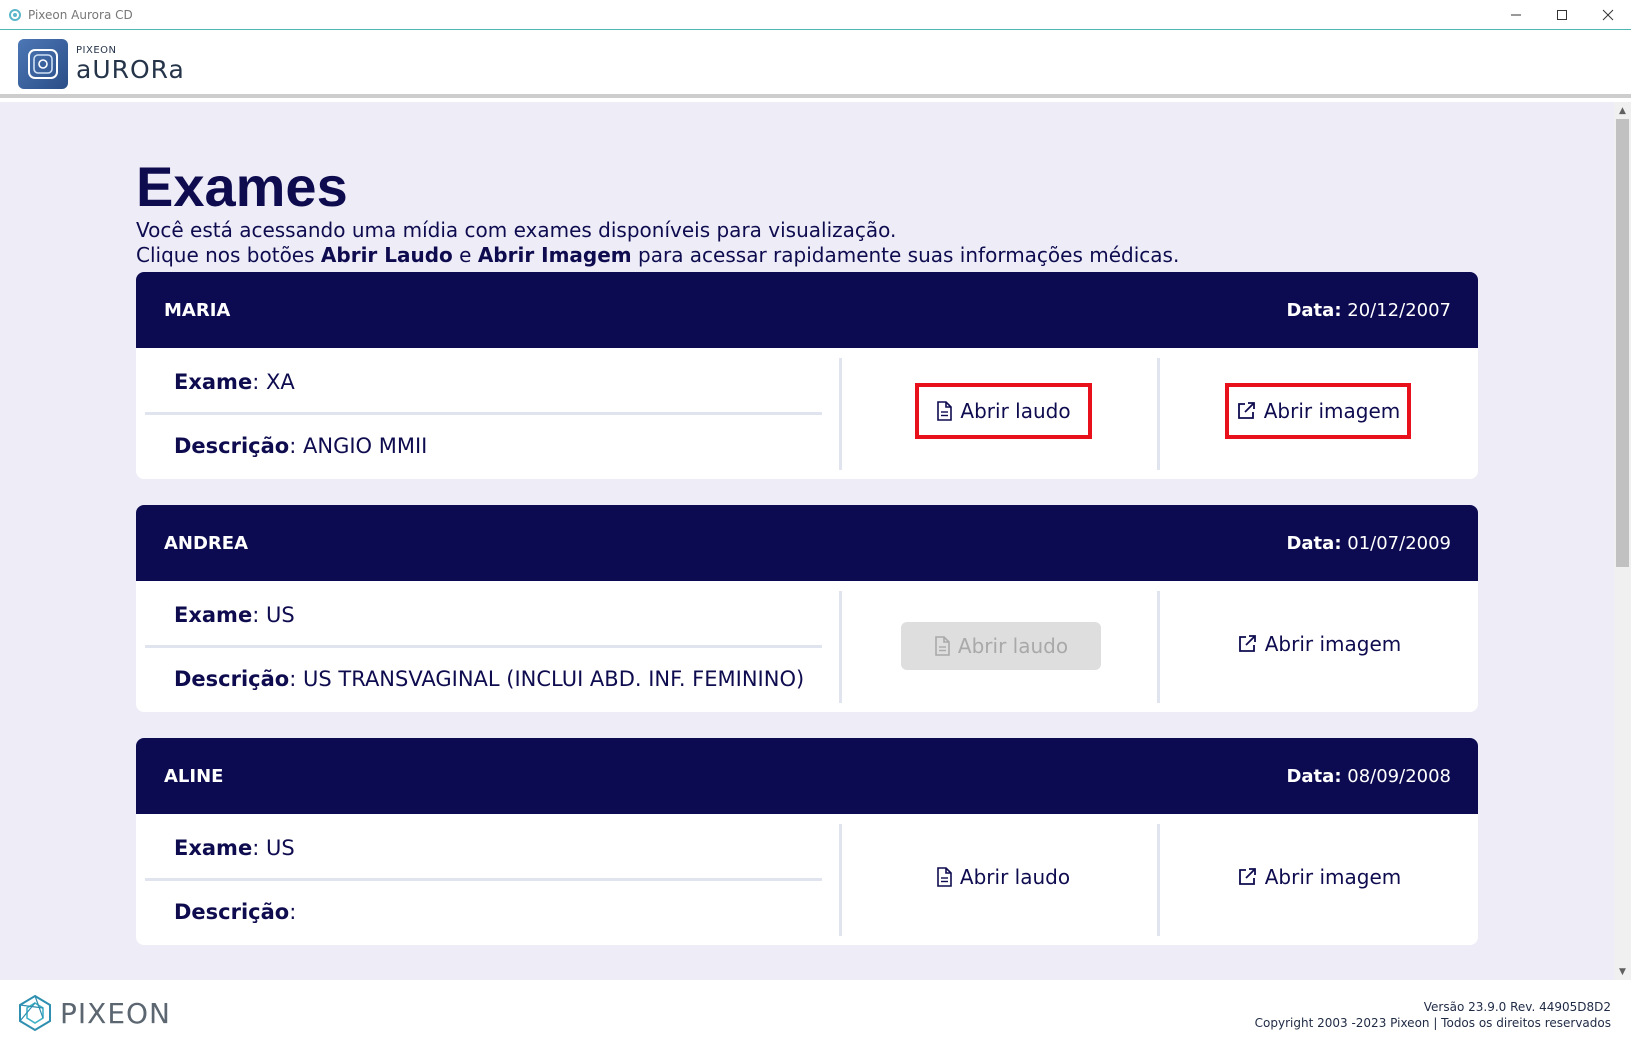  Describe the element at coordinates (1562, 15) in the screenshot. I see `maximize-icon` at that location.